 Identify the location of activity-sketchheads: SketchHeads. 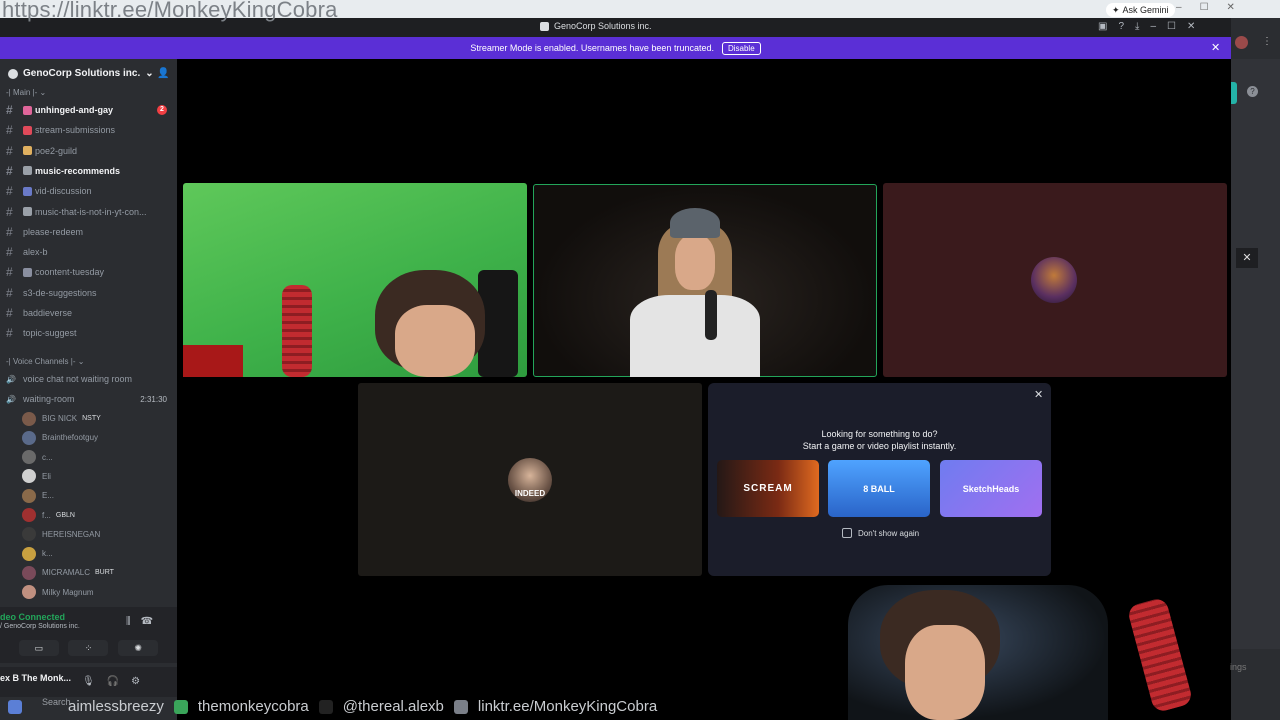
(991, 488).